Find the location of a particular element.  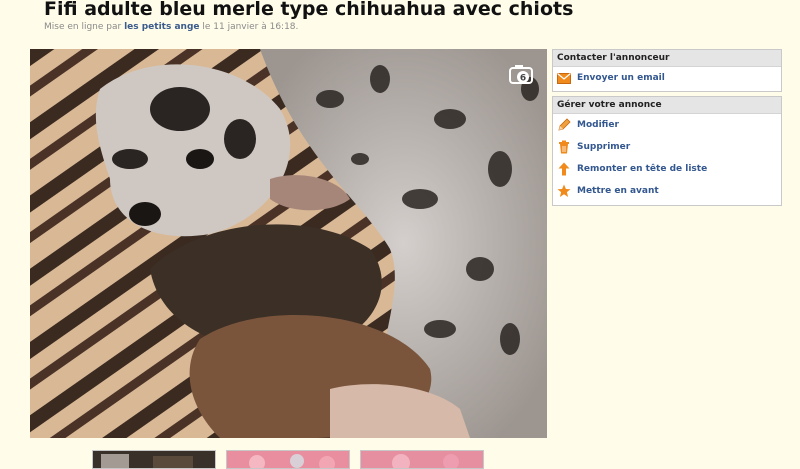

author-link: les petits ange is located at coordinates (161, 27).